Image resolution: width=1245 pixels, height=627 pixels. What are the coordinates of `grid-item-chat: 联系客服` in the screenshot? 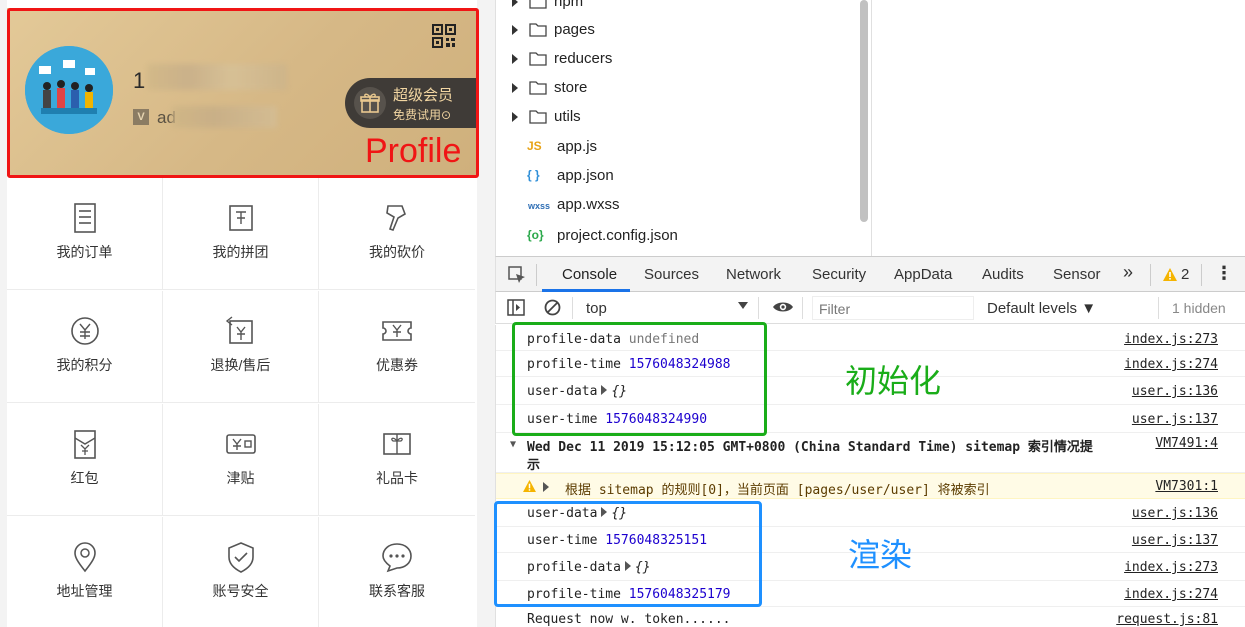 It's located at (397, 572).